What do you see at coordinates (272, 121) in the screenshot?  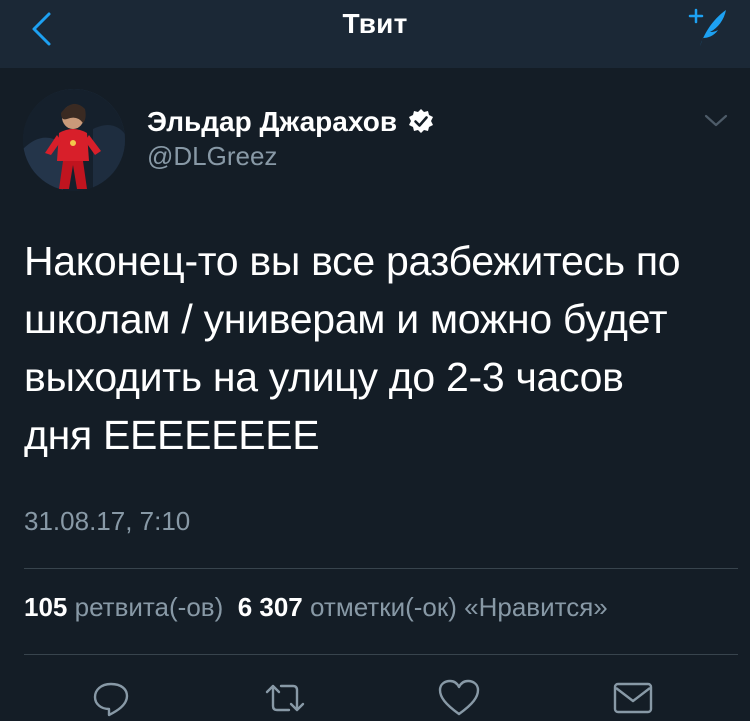 I see `author-name-text: Эльдар Джарахов` at bounding box center [272, 121].